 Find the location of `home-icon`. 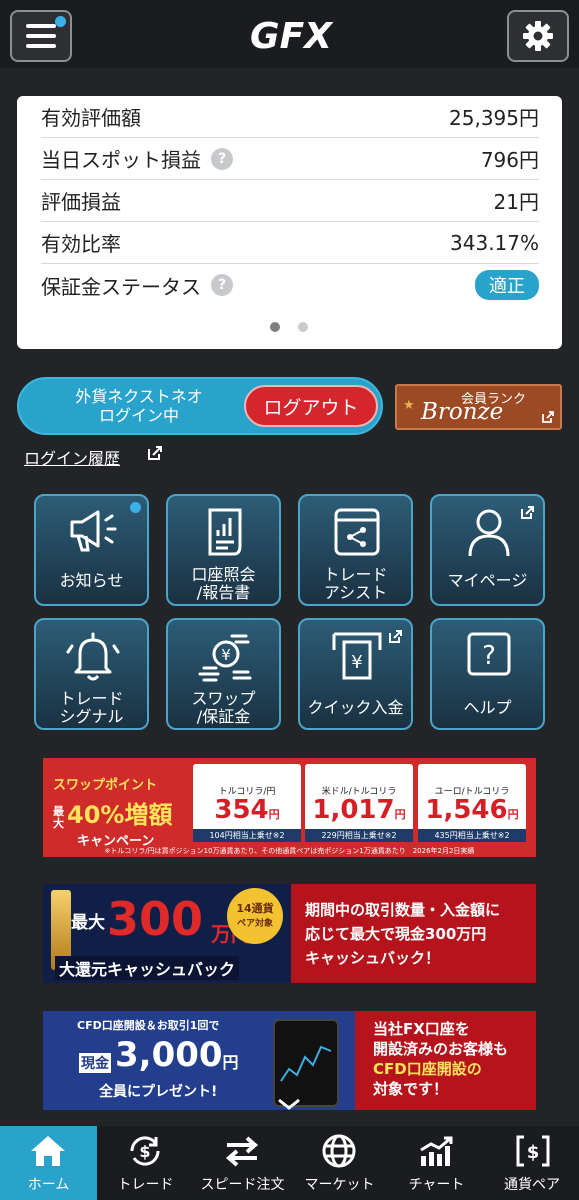

home-icon is located at coordinates (48, 1151).